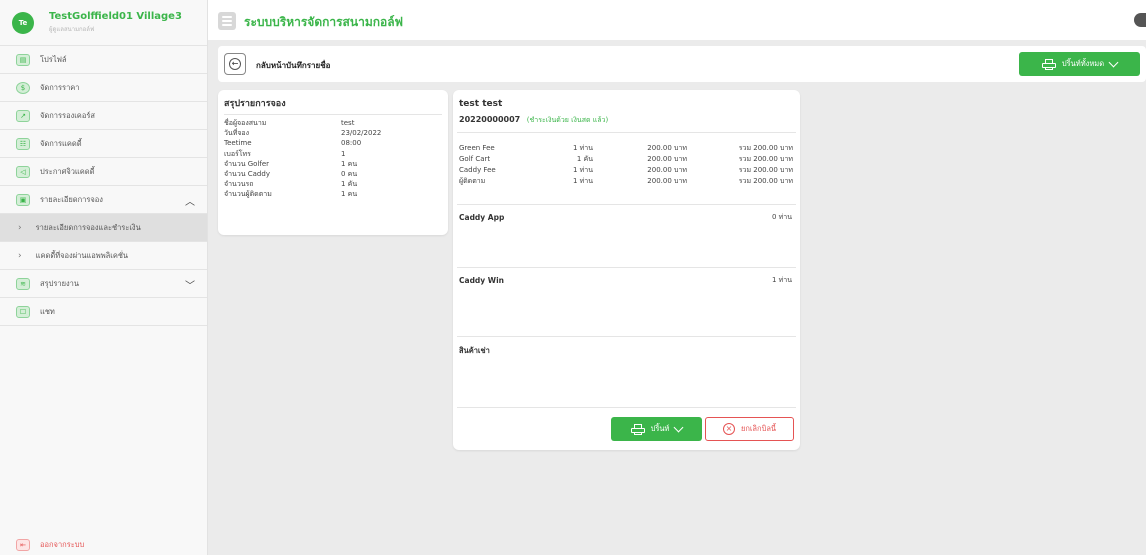 The width and height of the screenshot is (1146, 555). Describe the element at coordinates (343, 153) in the screenshot. I see `summary-value: 1` at that location.